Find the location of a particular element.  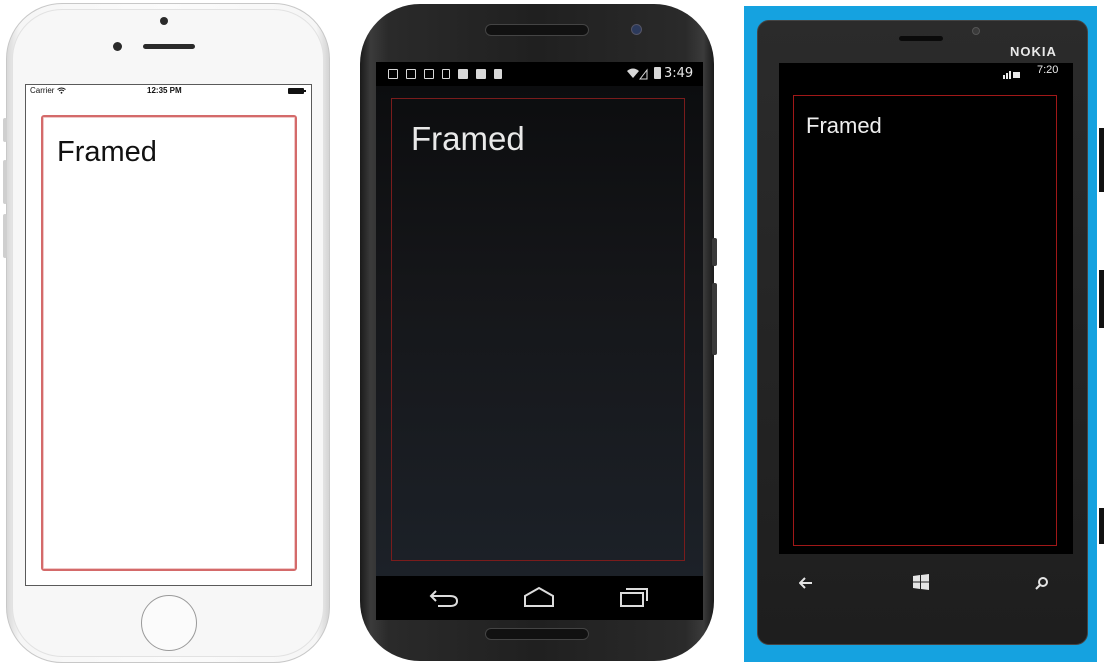

mute-switch is located at coordinates (5, 130).